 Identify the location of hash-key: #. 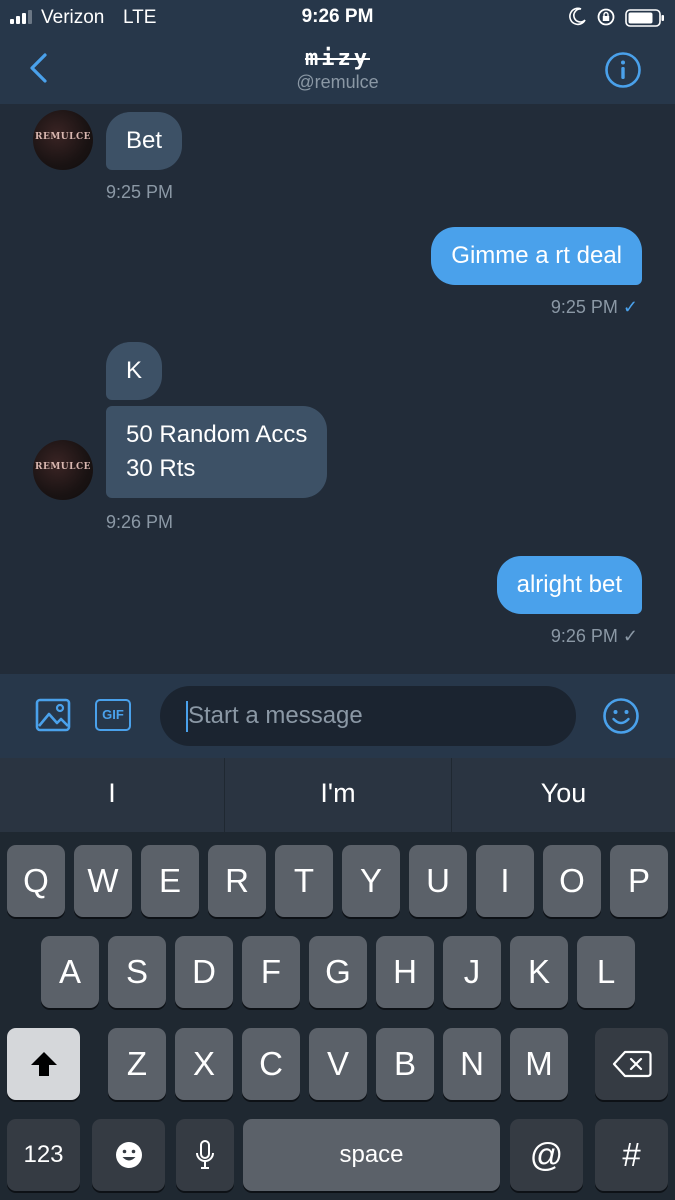
(631, 1155).